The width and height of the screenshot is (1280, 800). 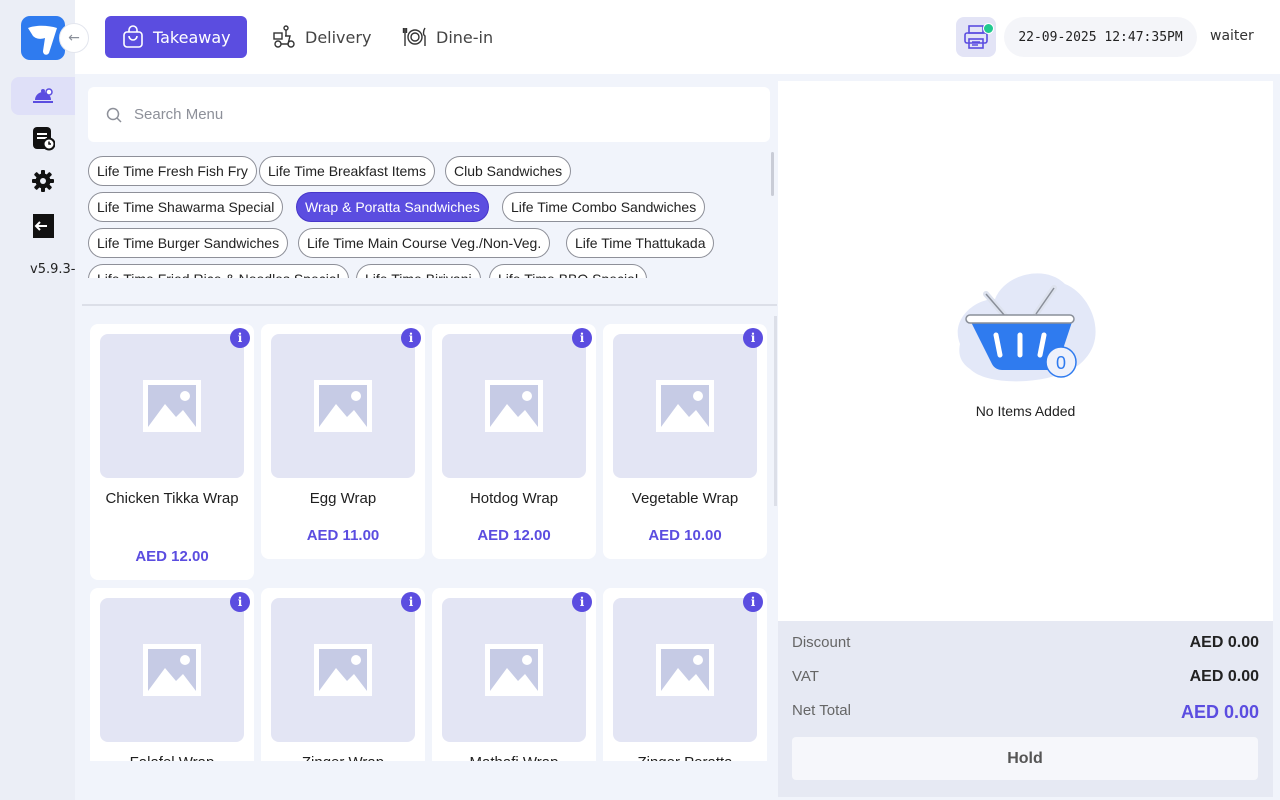 I want to click on category-chip-active: Wrap & Poratta Sandwiches, so click(x=392, y=207).